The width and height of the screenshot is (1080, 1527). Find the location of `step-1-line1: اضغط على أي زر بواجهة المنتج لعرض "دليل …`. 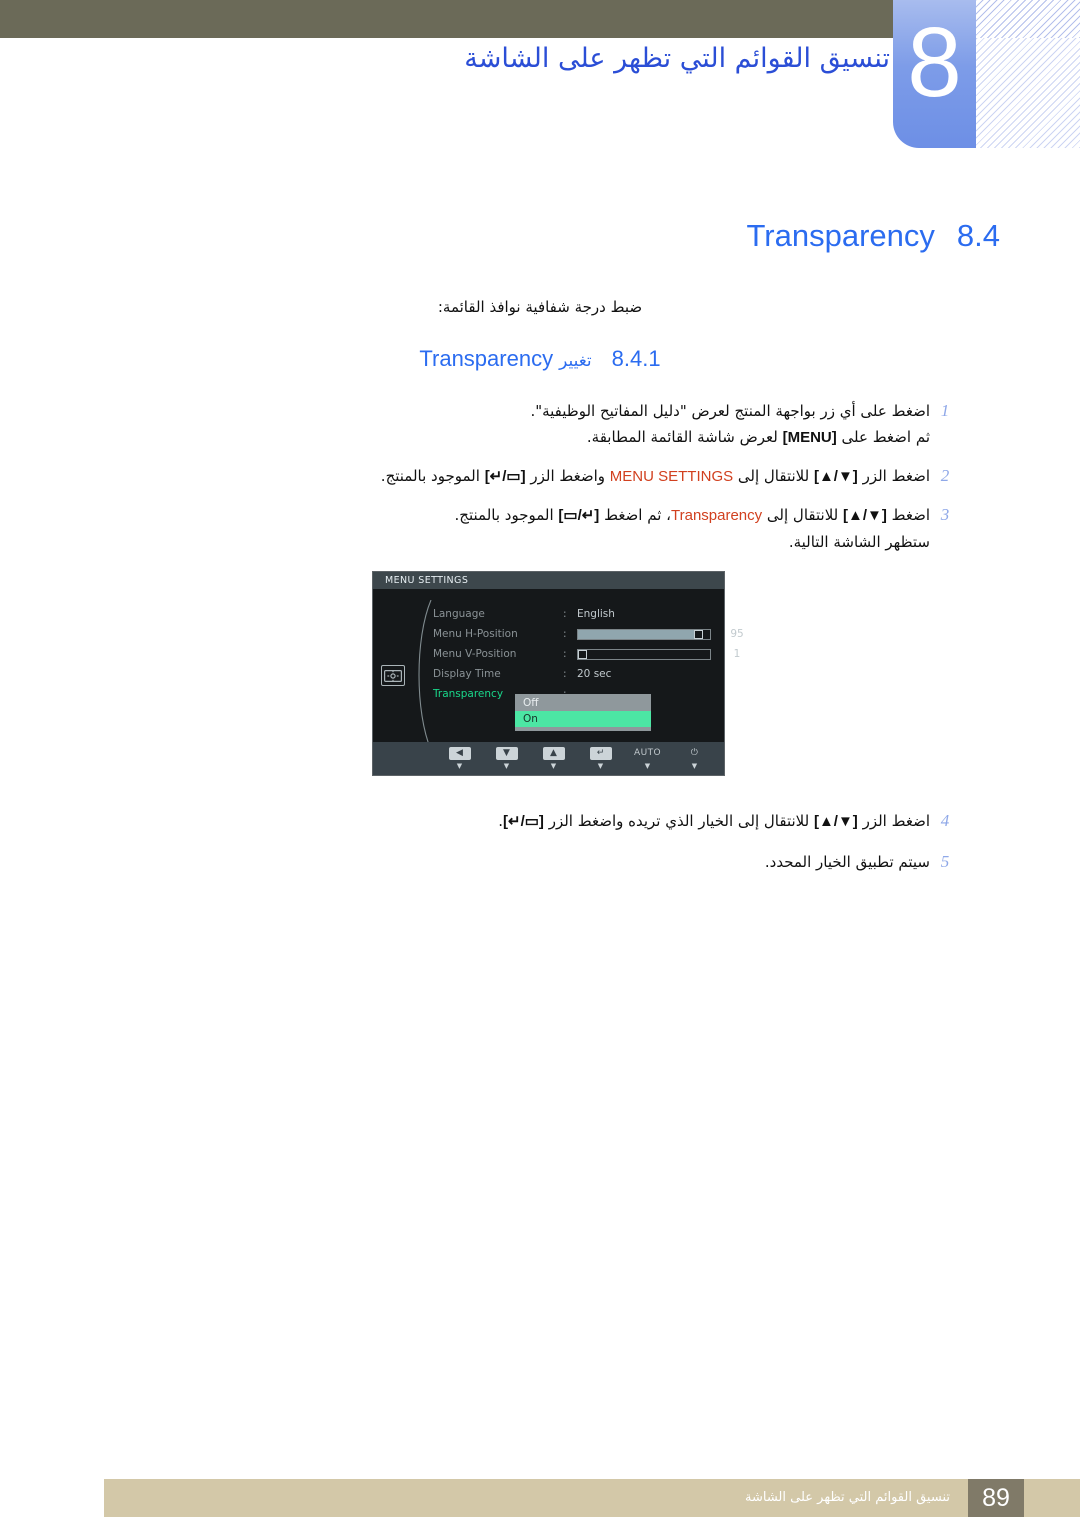

step-1-line1: اضغط على أي زر بواجهة المنتج لعرض "دليل … is located at coordinates (730, 411).